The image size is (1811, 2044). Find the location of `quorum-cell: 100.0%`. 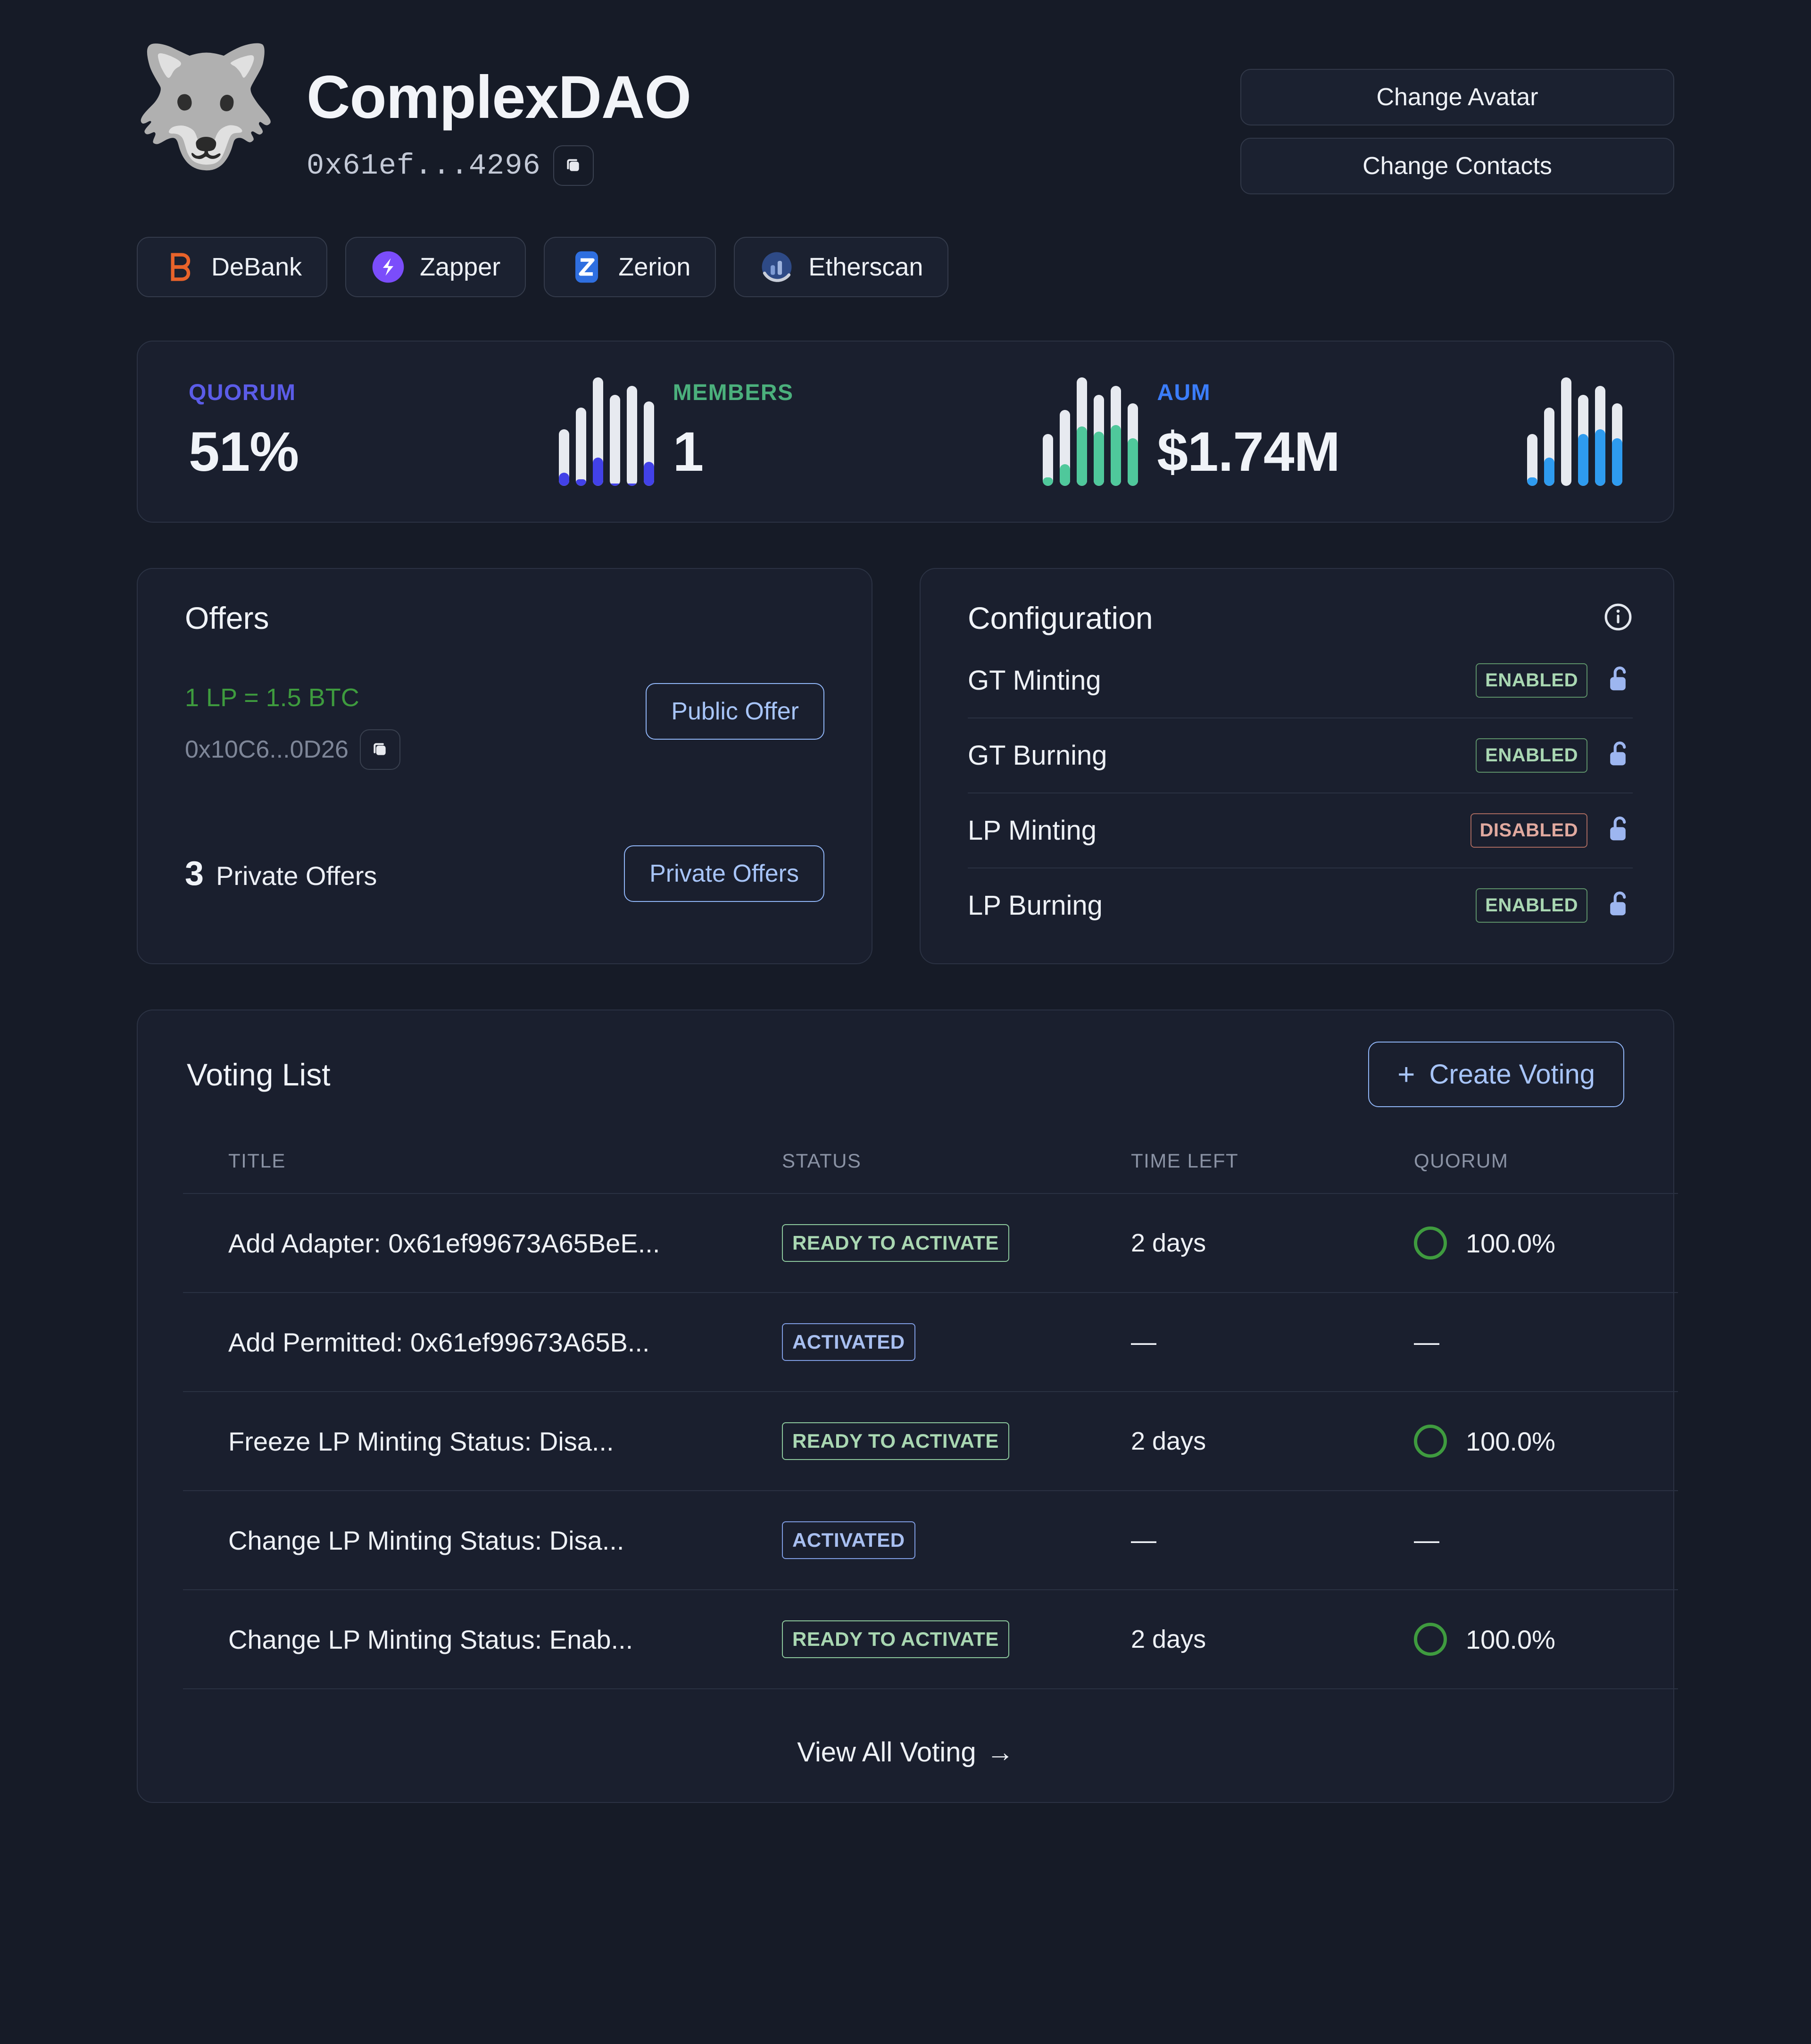

quorum-cell: 100.0% is located at coordinates (1546, 1442).